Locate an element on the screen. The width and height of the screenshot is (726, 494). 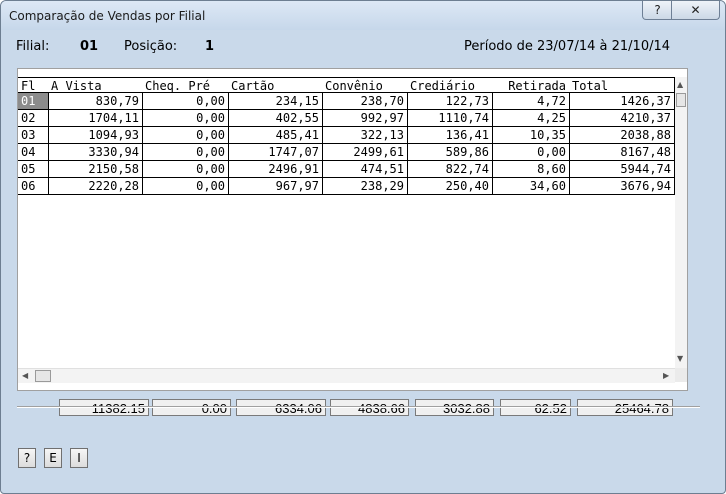
column-header-retirada: Retirada is located at coordinates (531, 85).